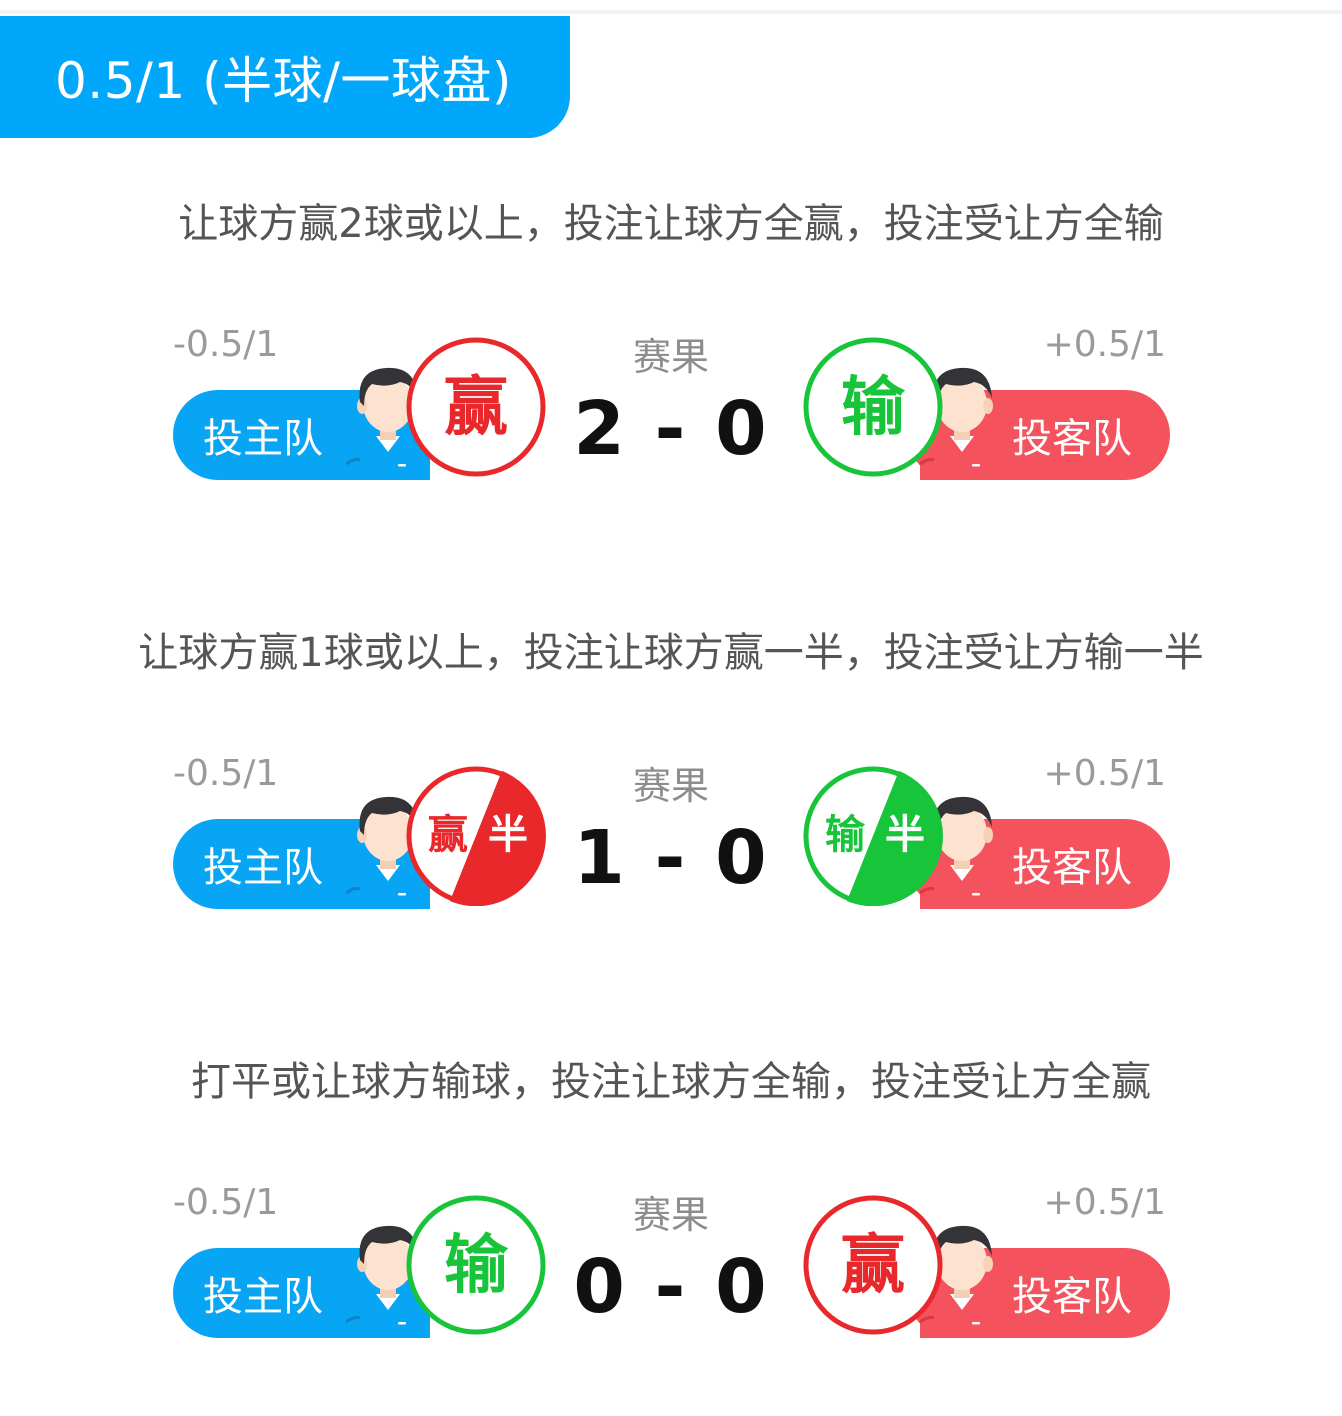 This screenshot has width=1342, height=1416. What do you see at coordinates (476, 836) in the screenshot?
I see `home-outcome-badge: 赢半` at bounding box center [476, 836].